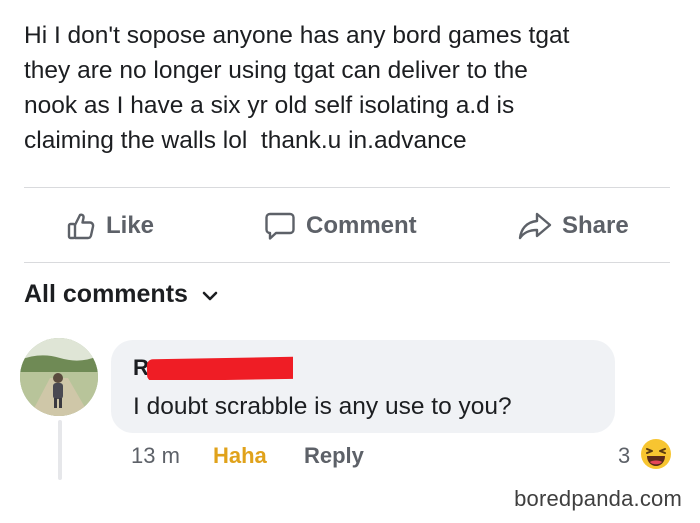  Describe the element at coordinates (334, 456) in the screenshot. I see `reply-button: Reply` at that location.